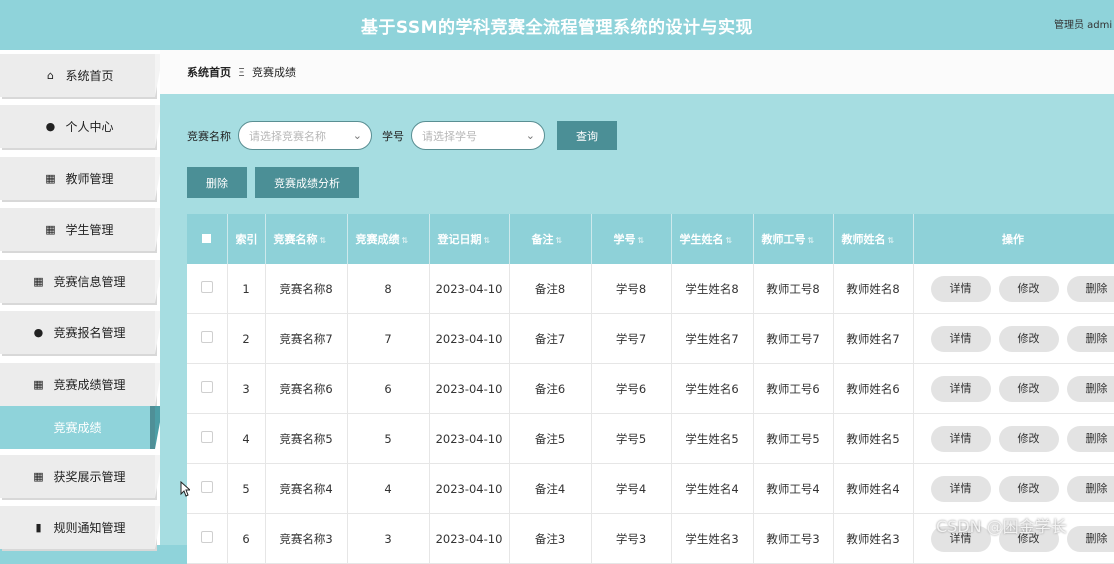 This screenshot has height=564, width=1114. Describe the element at coordinates (587, 135) in the screenshot. I see `search-button: 查询` at that location.